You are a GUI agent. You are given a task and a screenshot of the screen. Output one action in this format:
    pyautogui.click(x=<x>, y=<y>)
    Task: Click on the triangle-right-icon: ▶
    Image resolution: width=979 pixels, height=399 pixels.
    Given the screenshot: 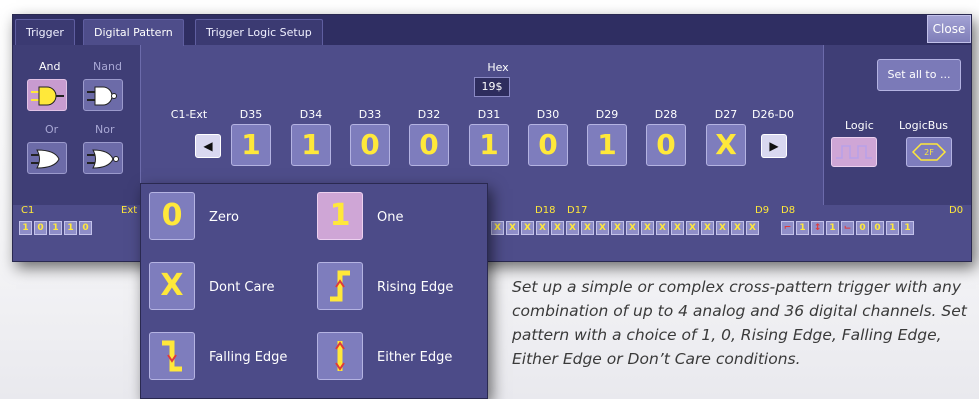 What is the action you would take?
    pyautogui.click(x=774, y=146)
    